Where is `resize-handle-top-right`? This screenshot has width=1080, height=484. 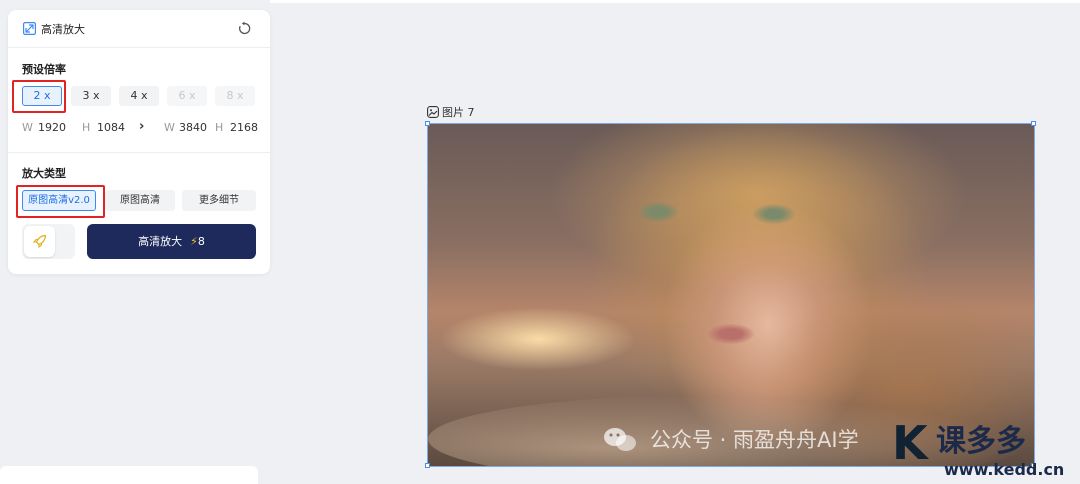 resize-handle-top-right is located at coordinates (1033, 123).